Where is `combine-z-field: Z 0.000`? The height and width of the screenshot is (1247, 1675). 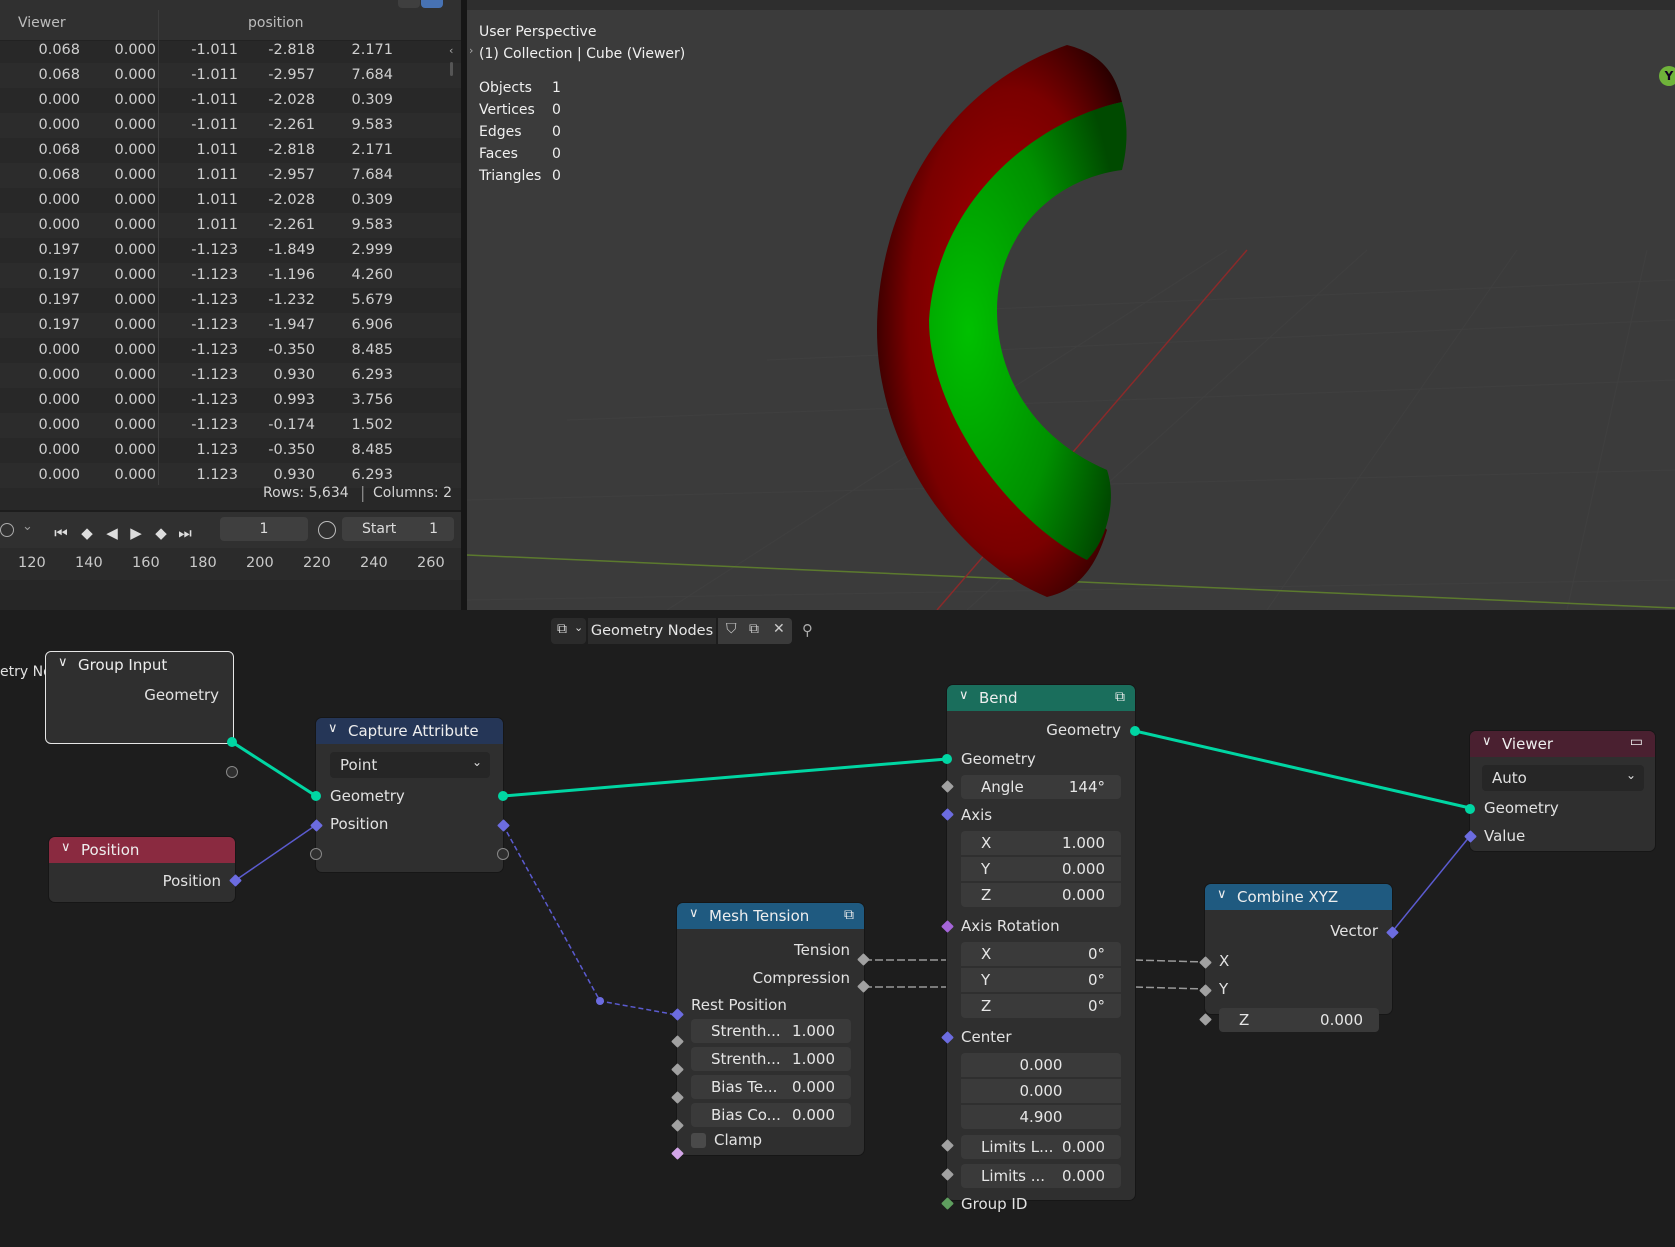 combine-z-field: Z 0.000 is located at coordinates (1299, 1020).